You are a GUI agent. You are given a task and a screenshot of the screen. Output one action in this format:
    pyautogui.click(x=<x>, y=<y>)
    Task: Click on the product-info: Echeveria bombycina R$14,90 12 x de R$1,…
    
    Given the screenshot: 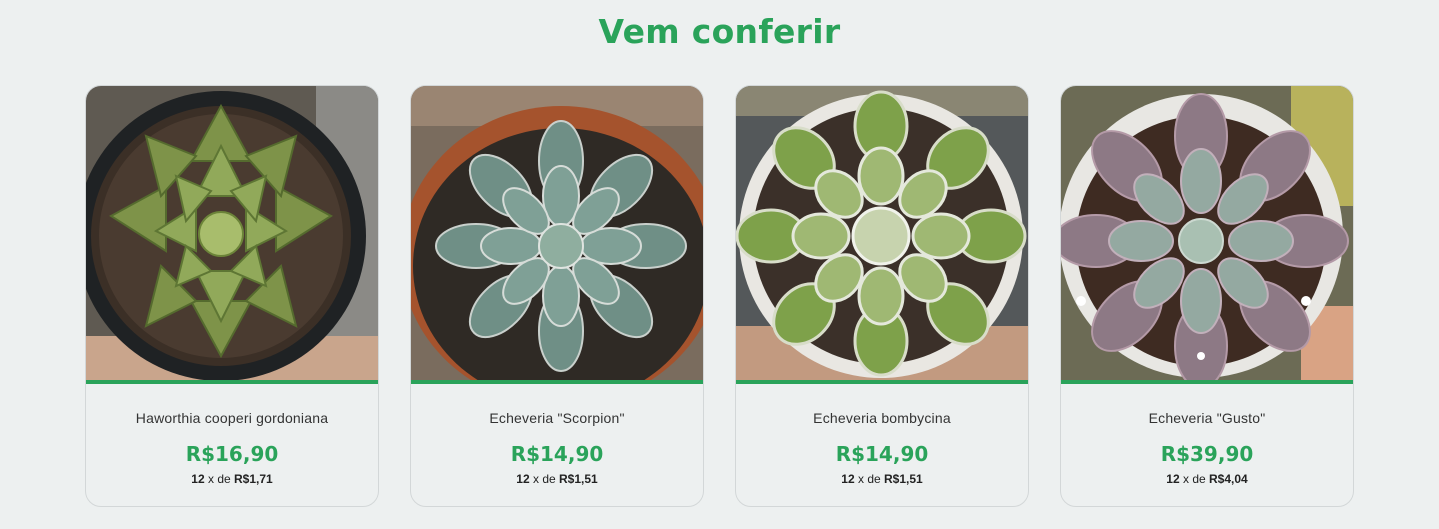 What is the action you would take?
    pyautogui.click(x=882, y=435)
    